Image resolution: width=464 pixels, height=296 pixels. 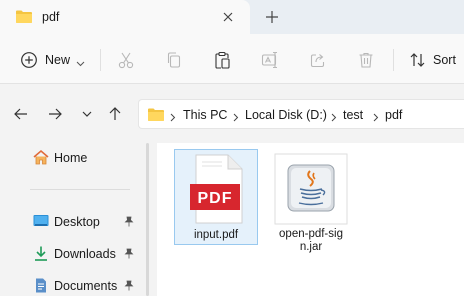 I want to click on paste-icon, so click(x=222, y=60).